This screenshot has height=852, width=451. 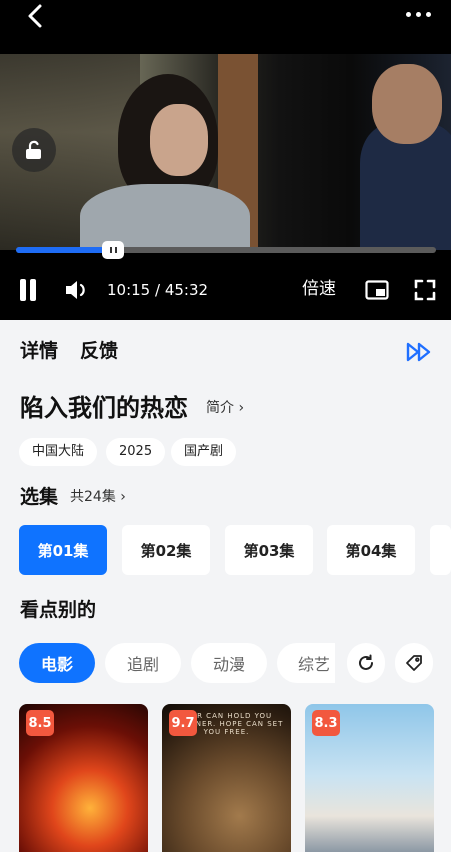 I want to click on discover-section-title: 看点别的, so click(x=58, y=610).